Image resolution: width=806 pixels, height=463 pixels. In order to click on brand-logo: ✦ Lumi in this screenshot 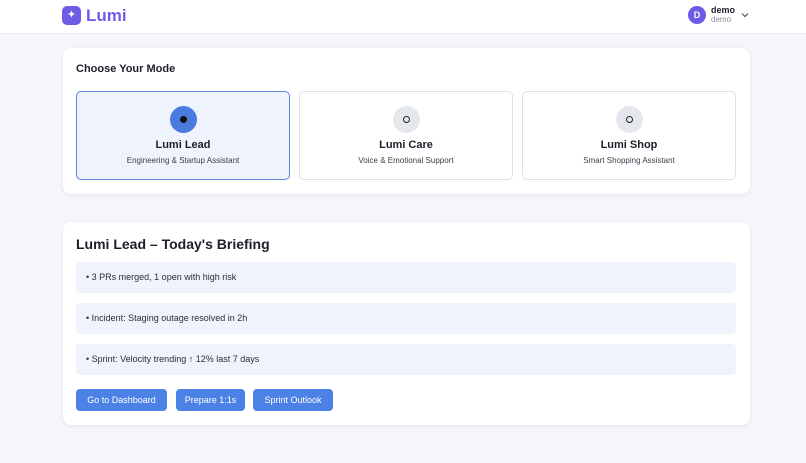, I will do `click(94, 15)`.